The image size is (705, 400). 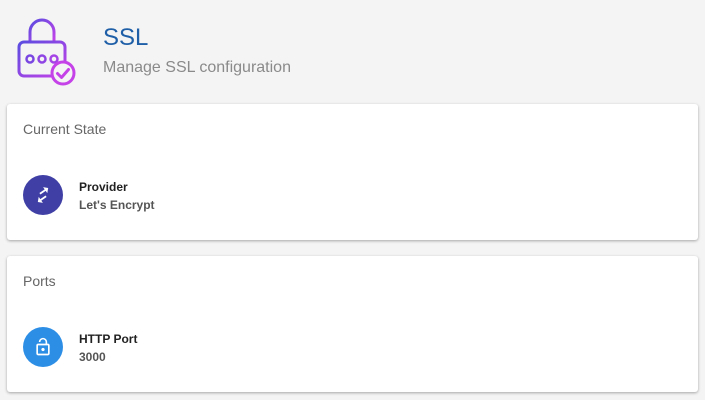 What do you see at coordinates (43, 347) in the screenshot?
I see `unlocked-padlock-icon` at bounding box center [43, 347].